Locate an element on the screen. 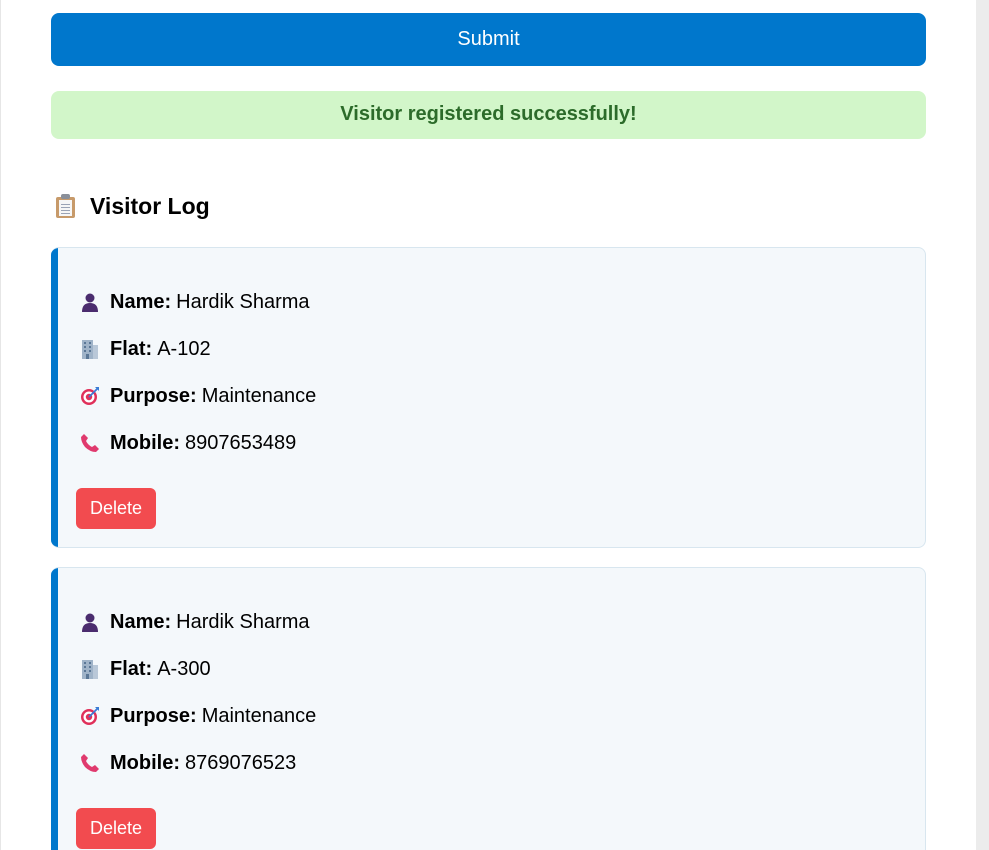  scrollbar-track is located at coordinates (982, 425).